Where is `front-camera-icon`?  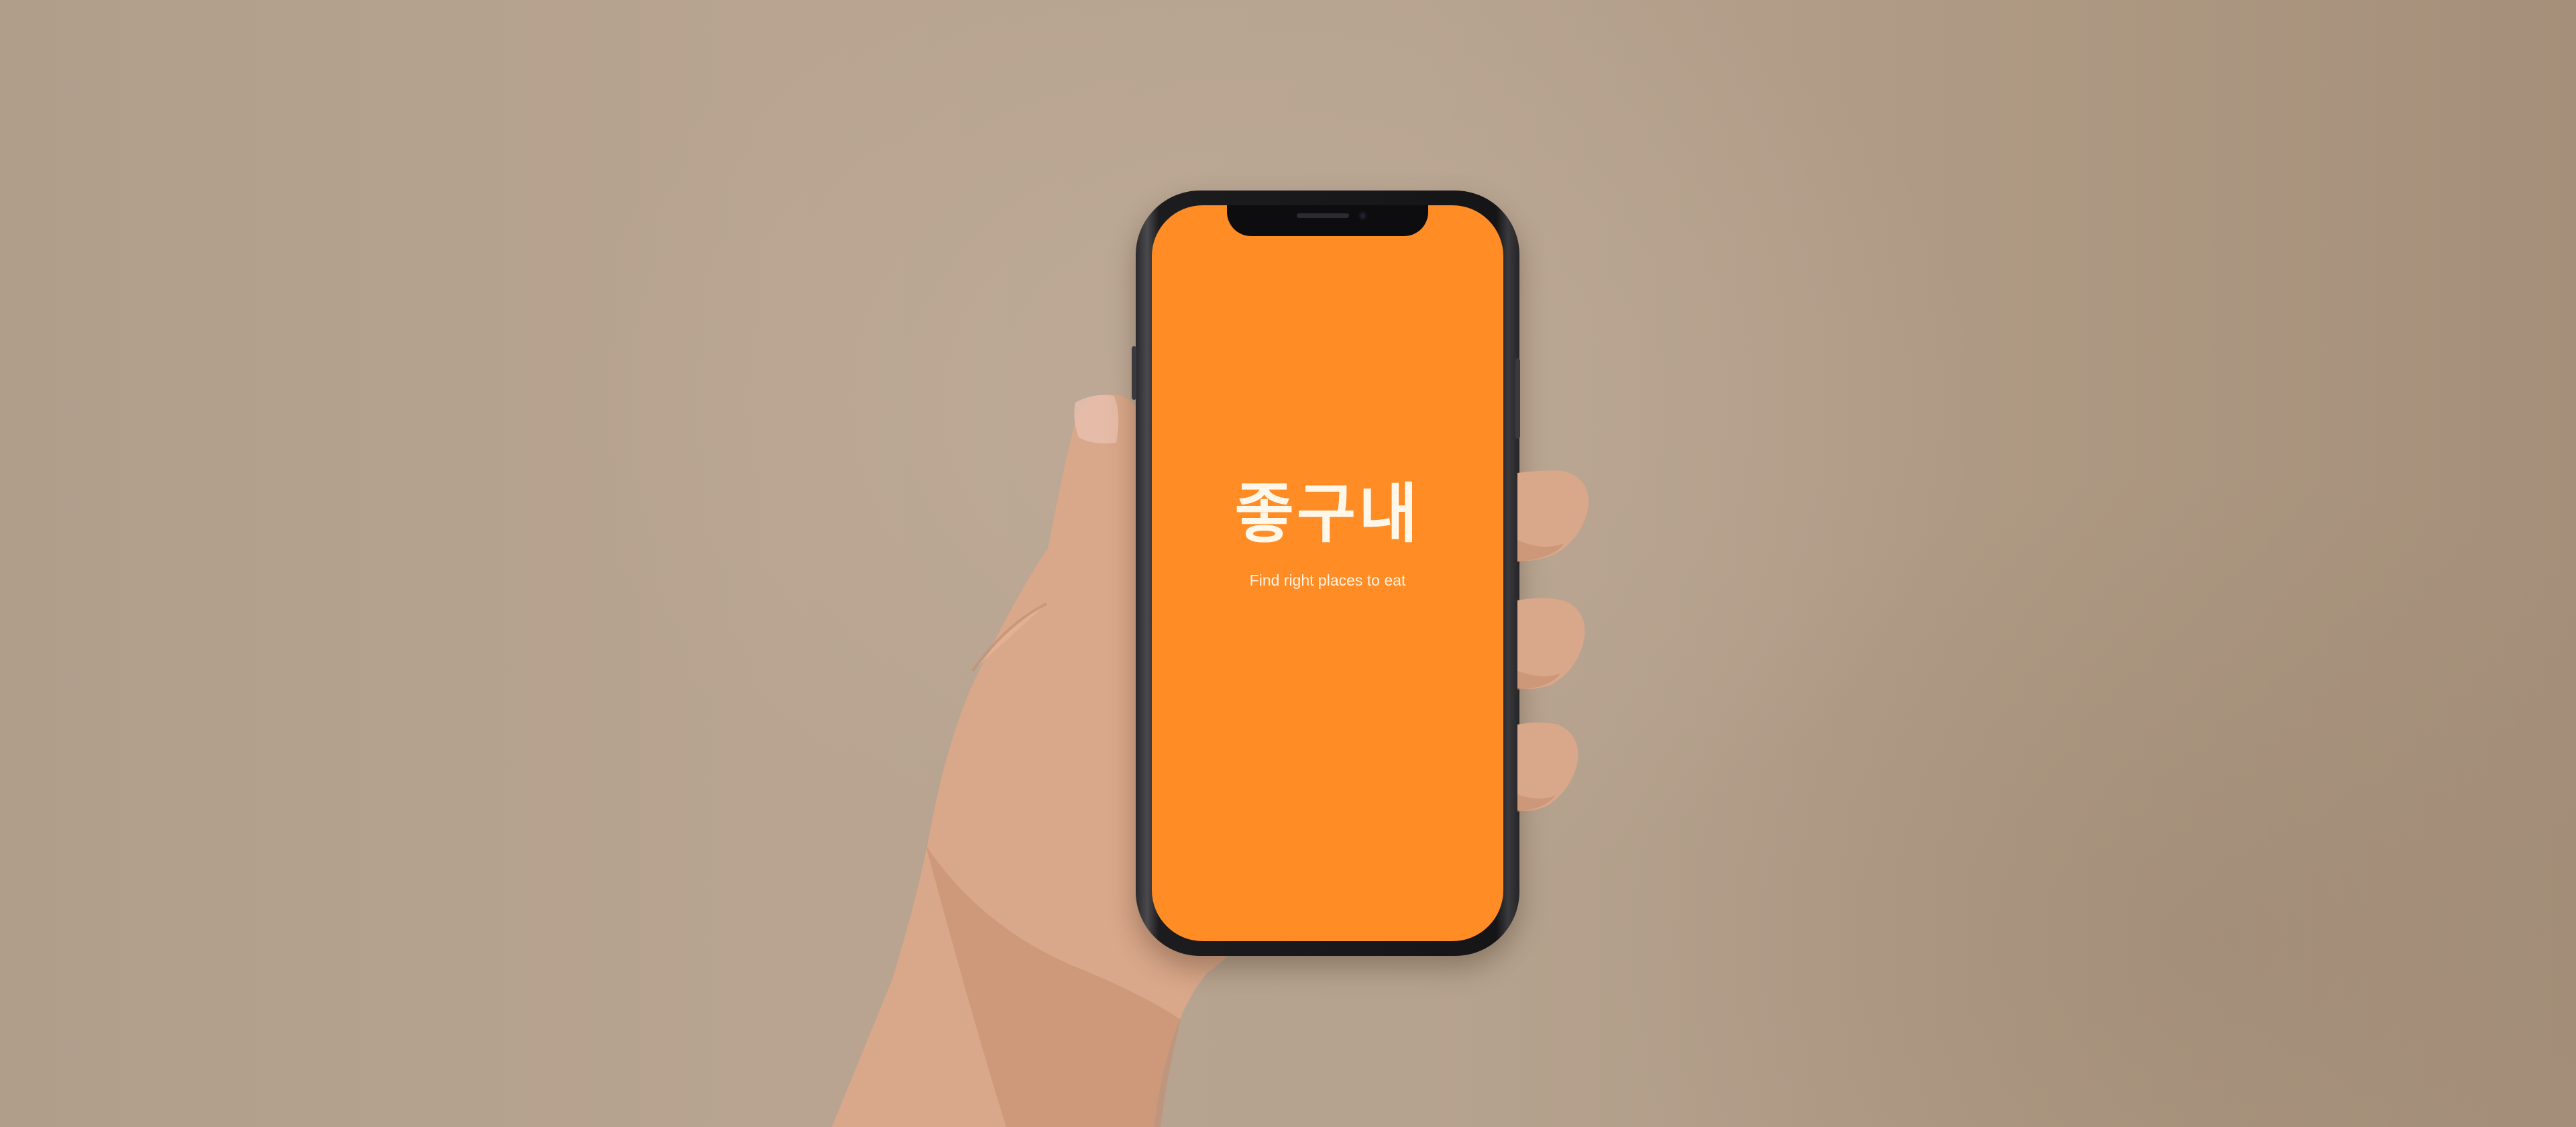 front-camera-icon is located at coordinates (1362, 215).